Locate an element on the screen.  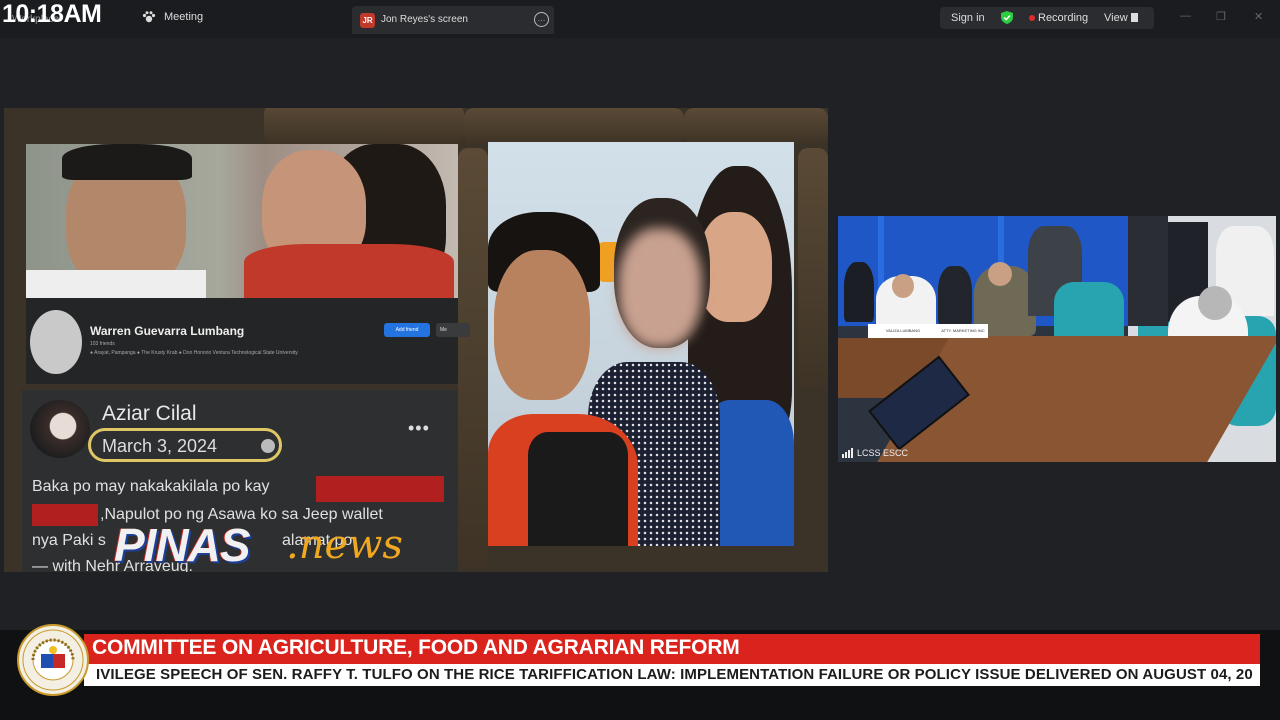
group-selfie-photo is located at coordinates (641, 344).